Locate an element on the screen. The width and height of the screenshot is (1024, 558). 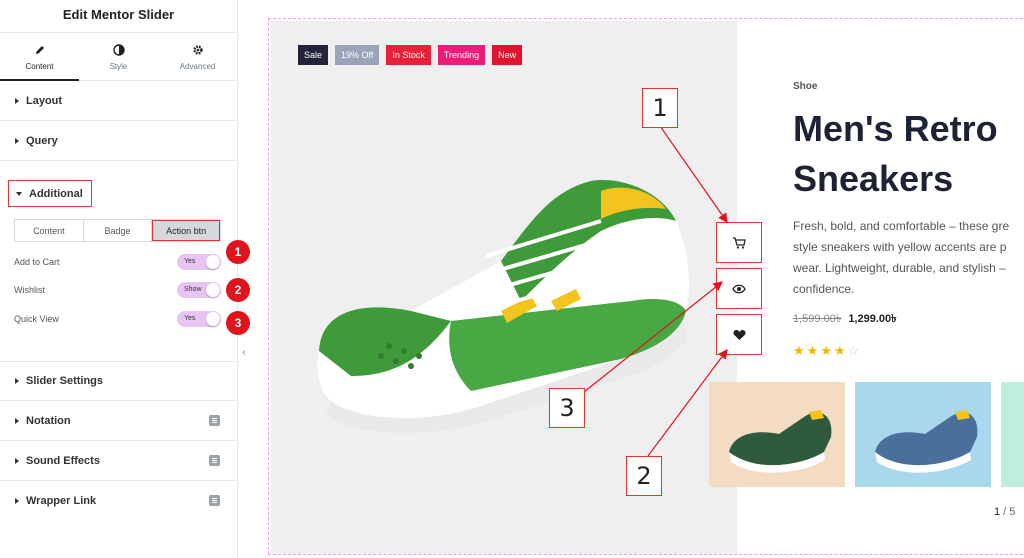
wishlist-button is located at coordinates (739, 334).